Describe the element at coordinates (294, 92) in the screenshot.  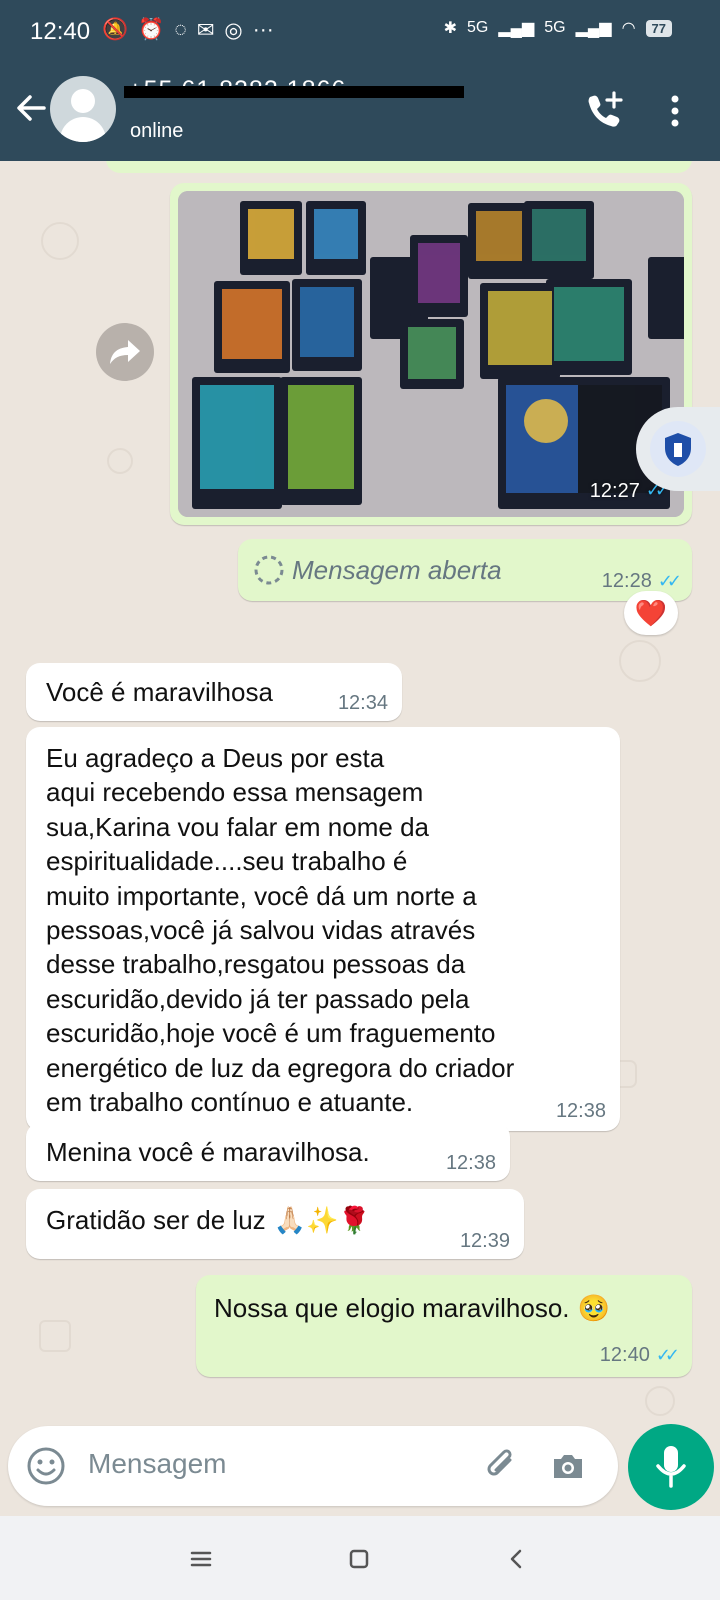
I see `redaction-bar` at that location.